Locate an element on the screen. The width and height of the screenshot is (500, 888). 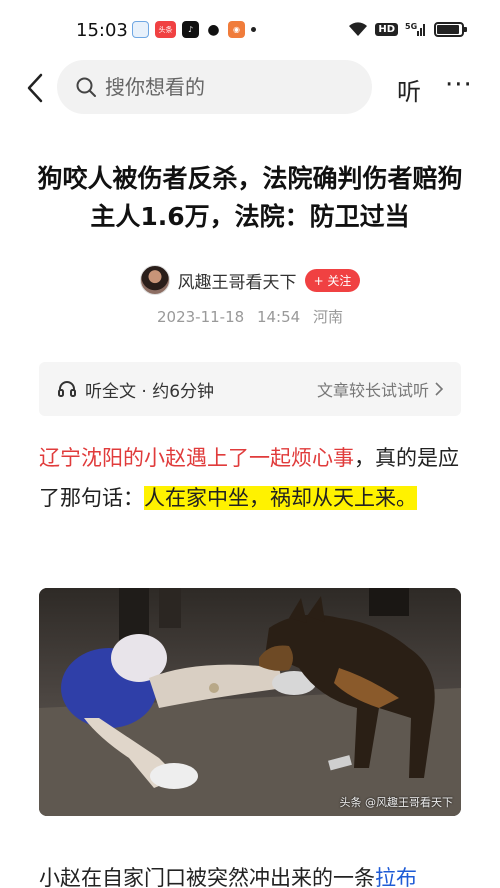
listen-duration-label: 听全文 · 约6分钟 is located at coordinates (150, 391).